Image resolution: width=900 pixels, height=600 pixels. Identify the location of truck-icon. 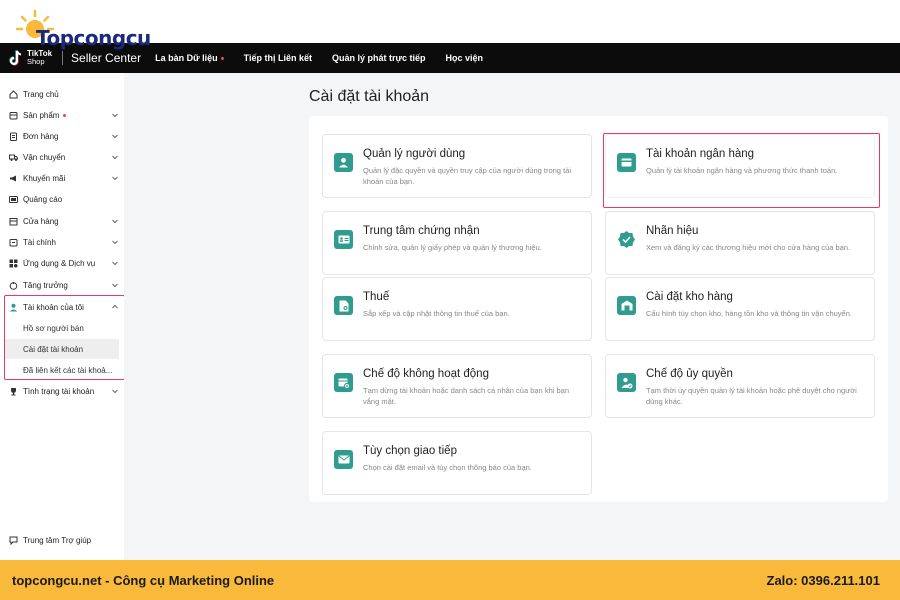
(13, 157).